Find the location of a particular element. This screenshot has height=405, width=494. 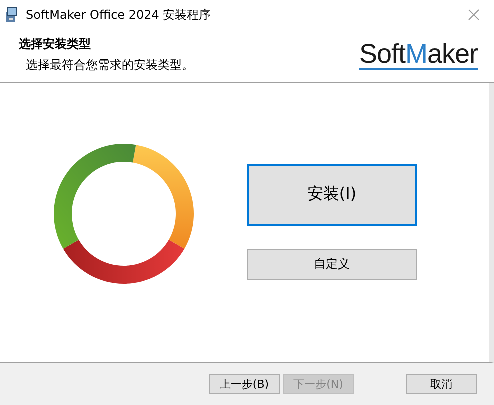

installer-icon is located at coordinates (12, 15).